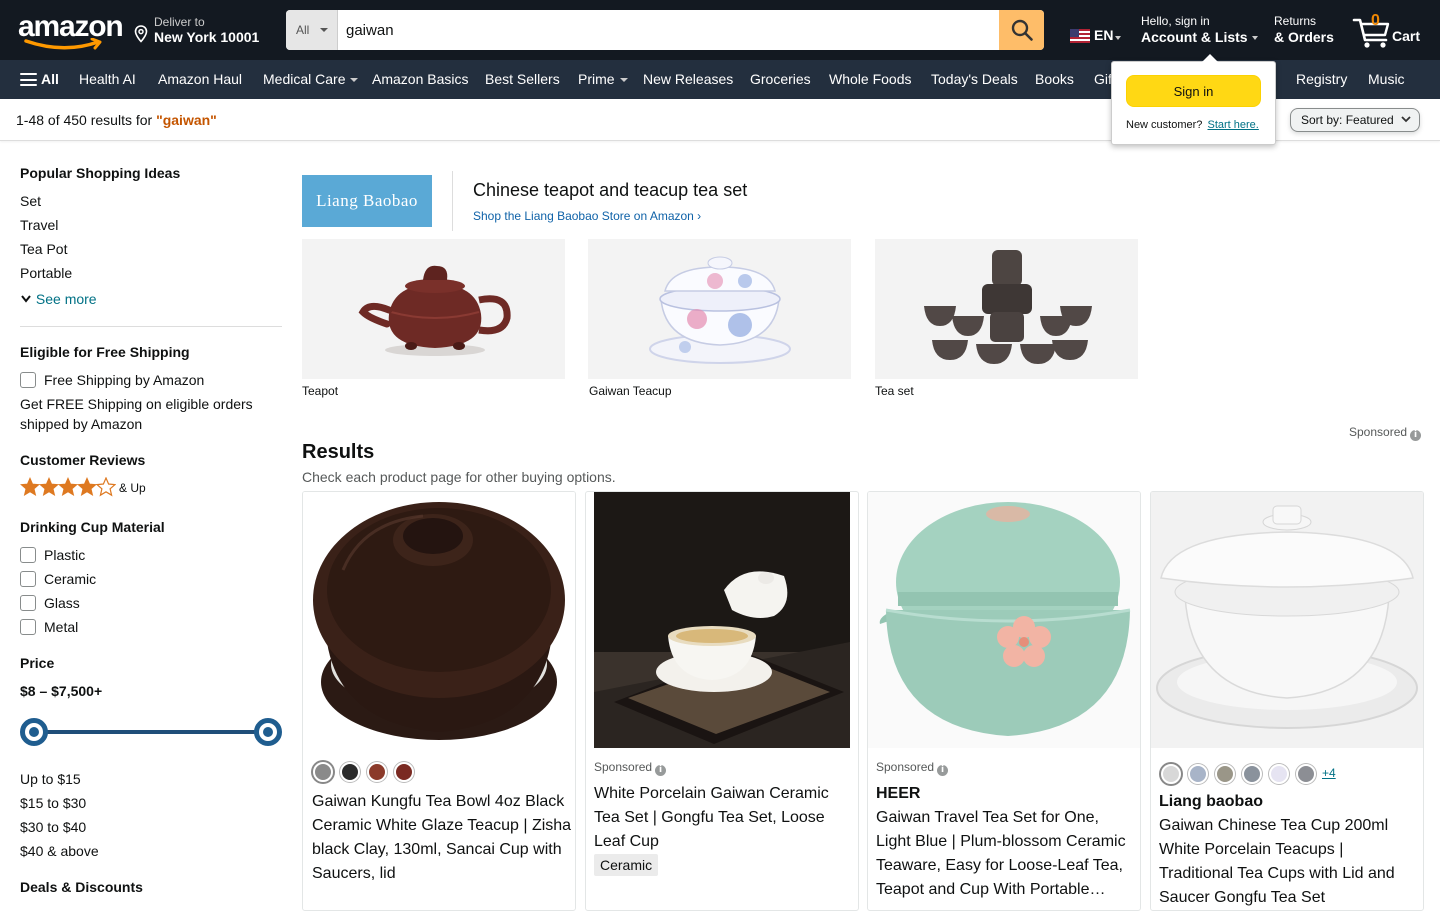 This screenshot has height=911, width=1440. What do you see at coordinates (1378, 432) in the screenshot?
I see `sponsored-text: Sponsored` at bounding box center [1378, 432].